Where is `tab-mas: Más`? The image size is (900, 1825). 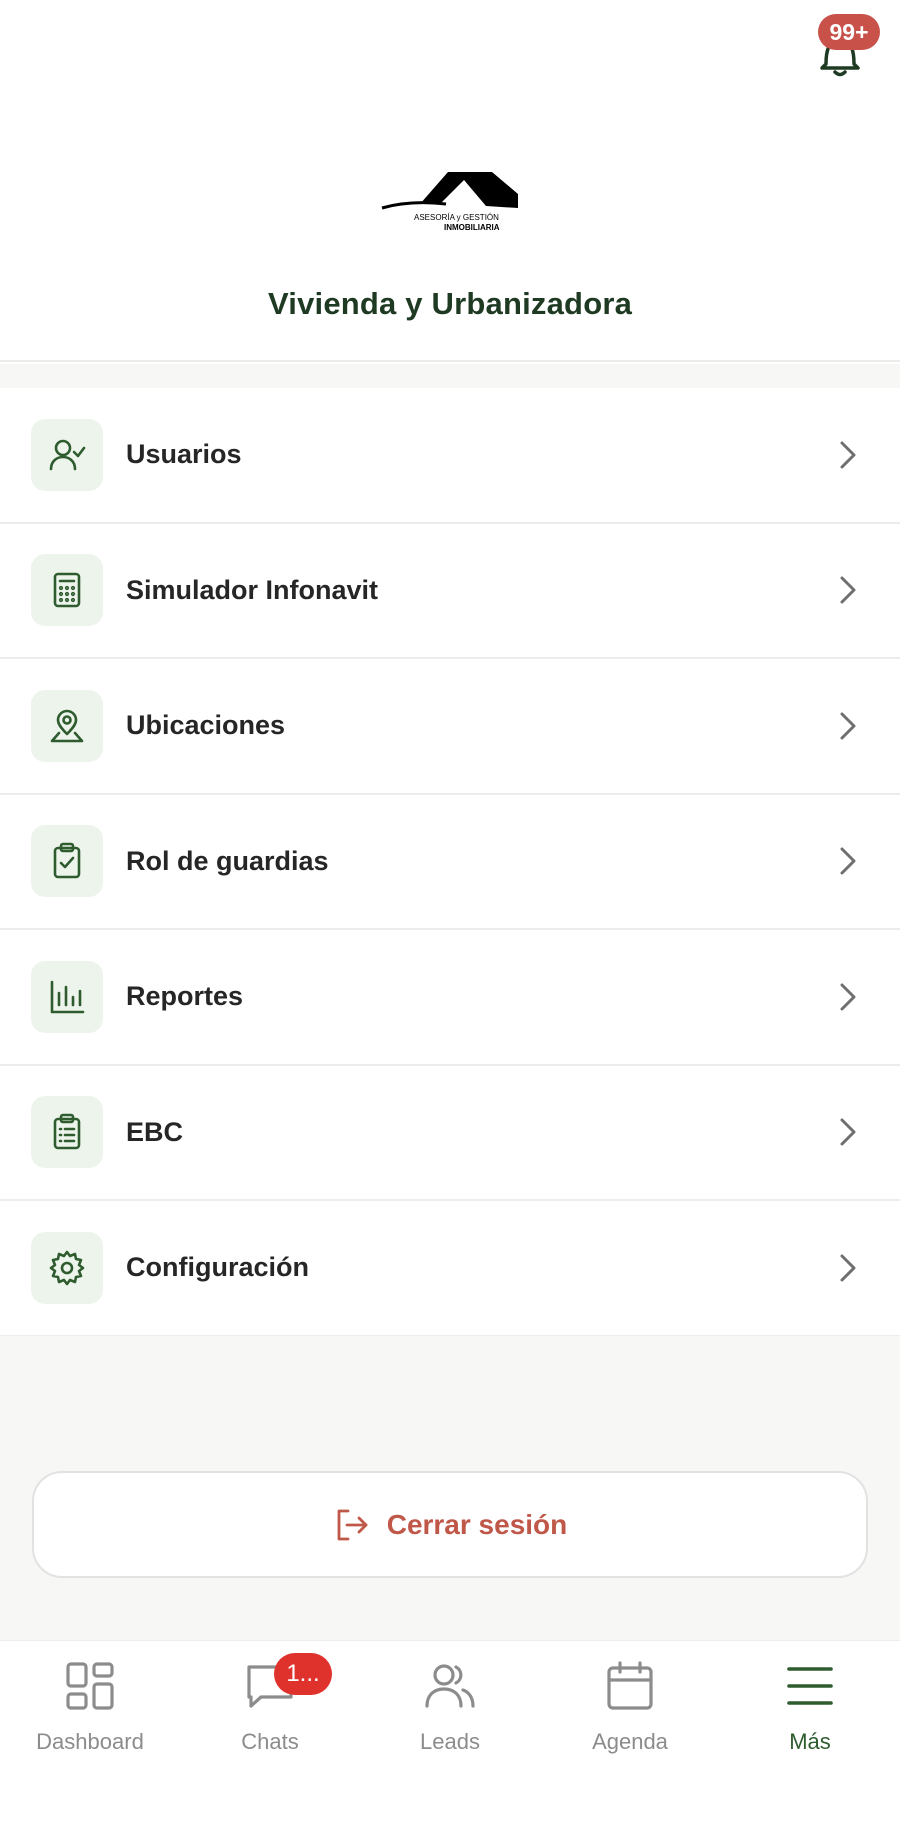
tab-mas: Más is located at coordinates (810, 1714).